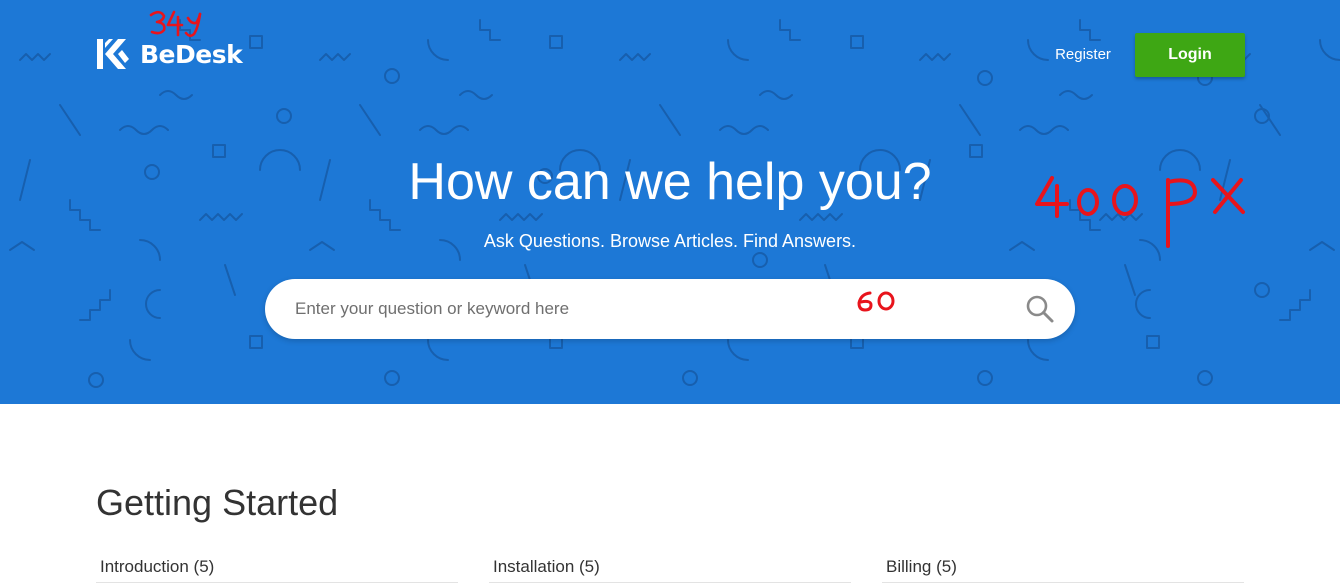  What do you see at coordinates (175, 24) in the screenshot?
I see `annotation-logo-height: 34` at bounding box center [175, 24].